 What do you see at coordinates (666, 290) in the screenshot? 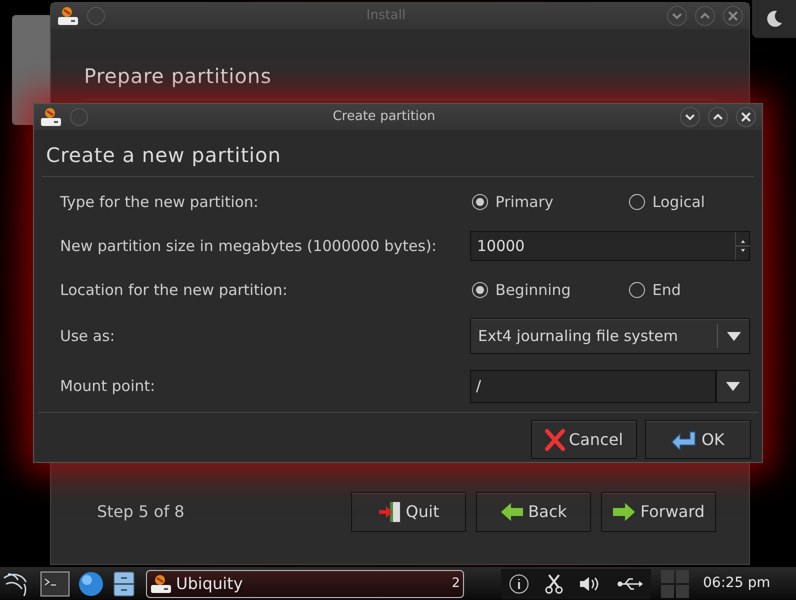
I see `option-label: End` at bounding box center [666, 290].